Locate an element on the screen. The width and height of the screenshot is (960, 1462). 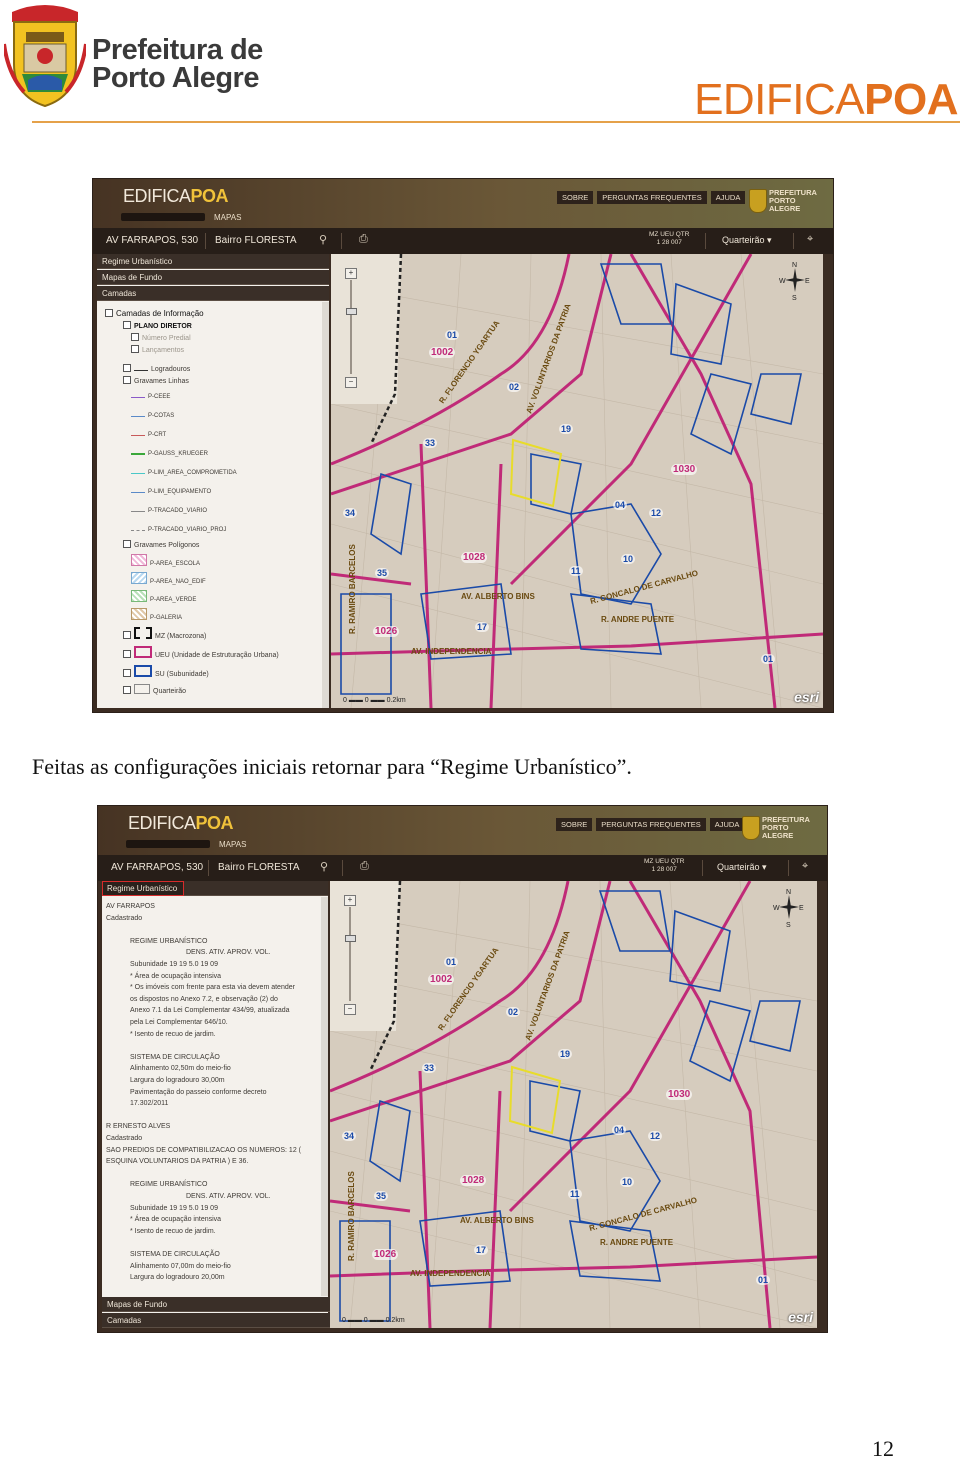
layer-item: Lançamentos is located at coordinates (157, 349).